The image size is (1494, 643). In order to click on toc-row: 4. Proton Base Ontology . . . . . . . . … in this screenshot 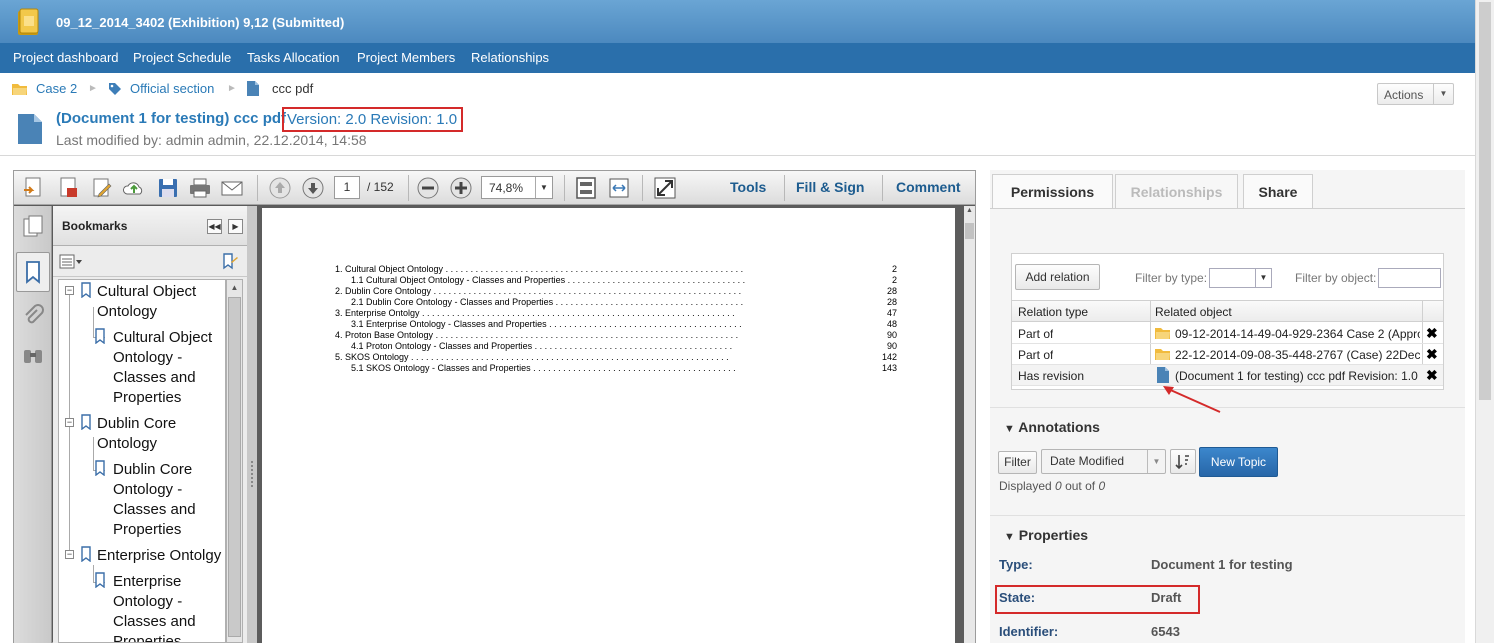, I will do `click(616, 335)`.